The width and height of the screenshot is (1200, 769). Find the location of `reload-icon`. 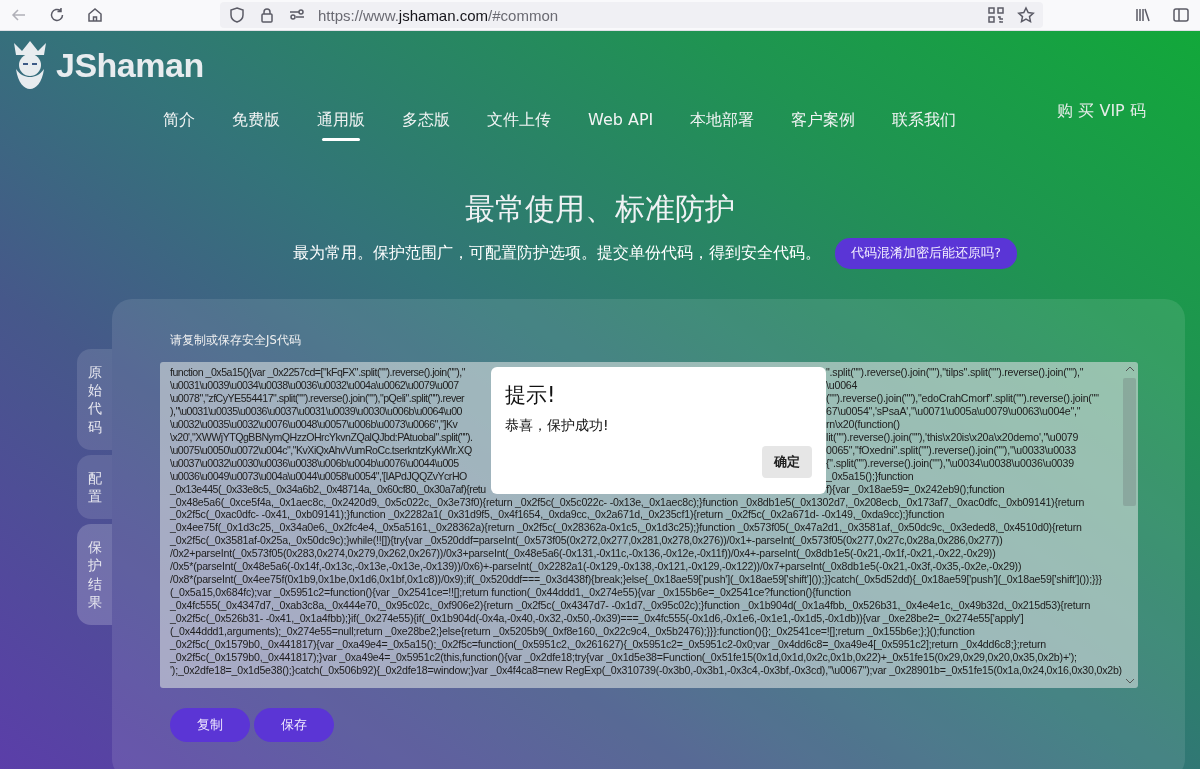

reload-icon is located at coordinates (57, 15).